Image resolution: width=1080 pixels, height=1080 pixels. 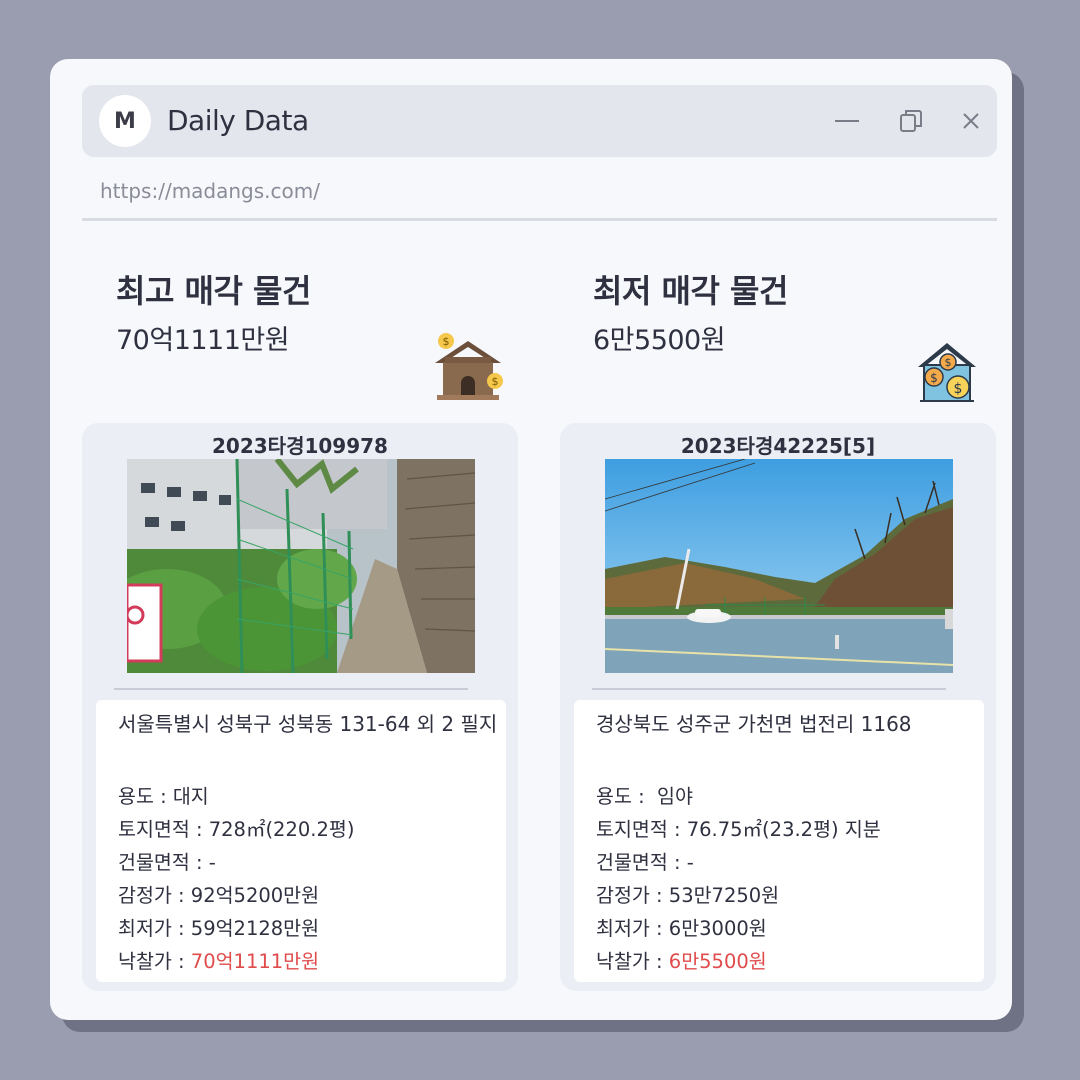 I want to click on detail-row-winning-bid: 낙찰가 : 70억1111만원, so click(x=219, y=961).